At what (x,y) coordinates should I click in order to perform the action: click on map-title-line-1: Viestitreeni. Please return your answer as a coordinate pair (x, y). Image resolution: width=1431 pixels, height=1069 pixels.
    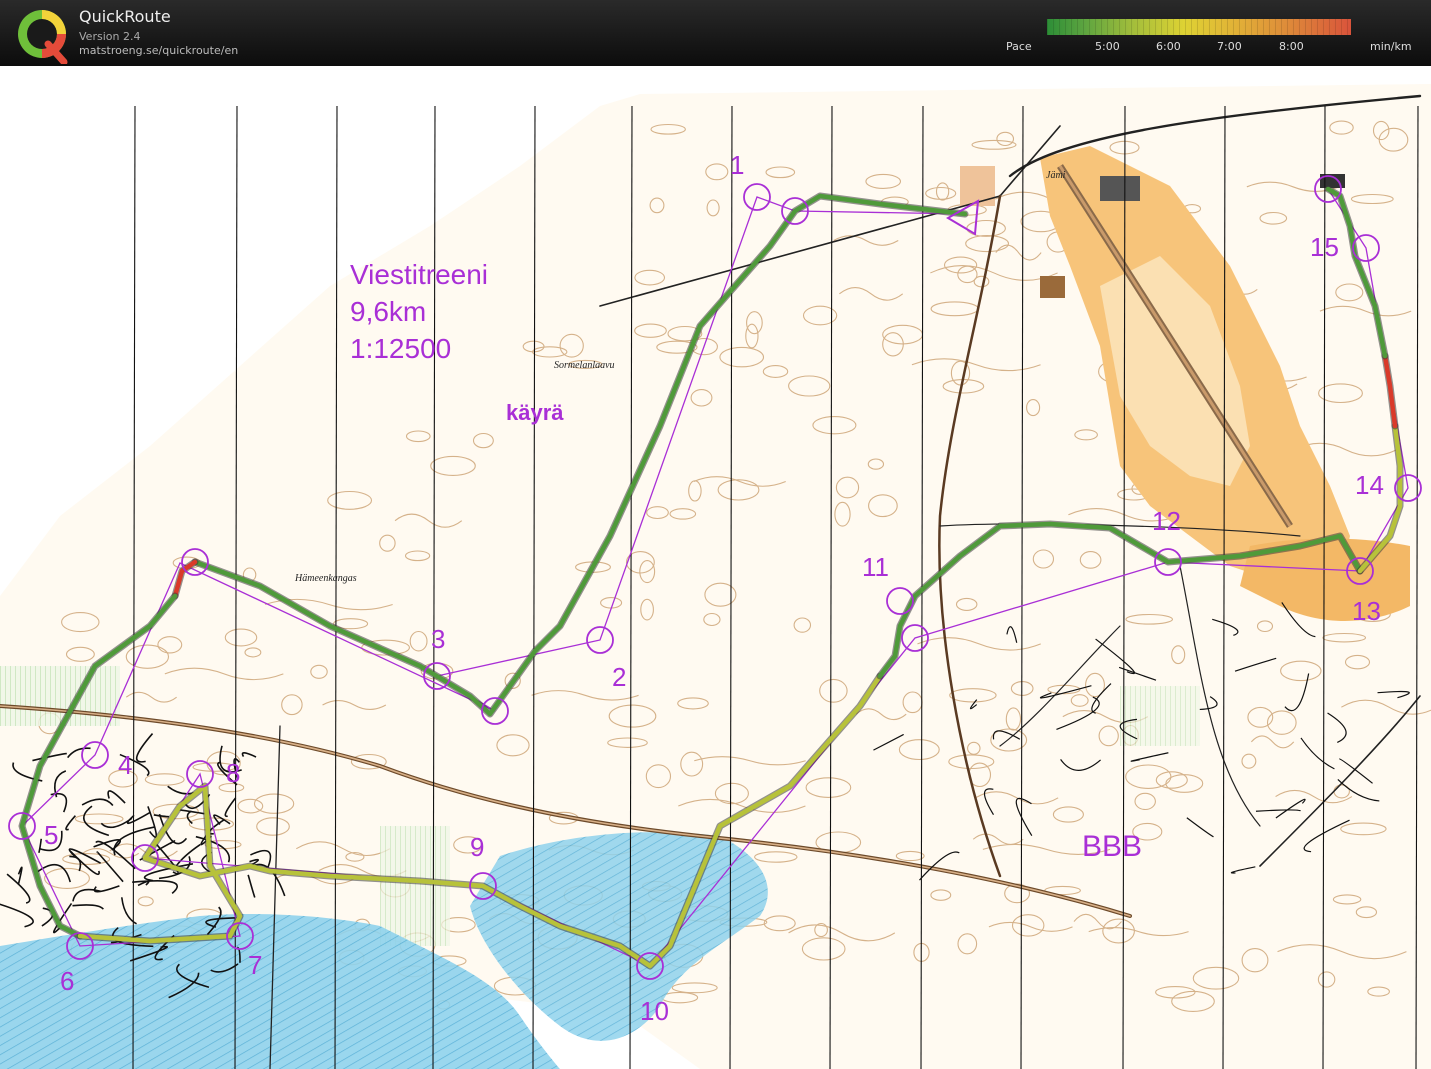
    Looking at the image, I should click on (419, 274).